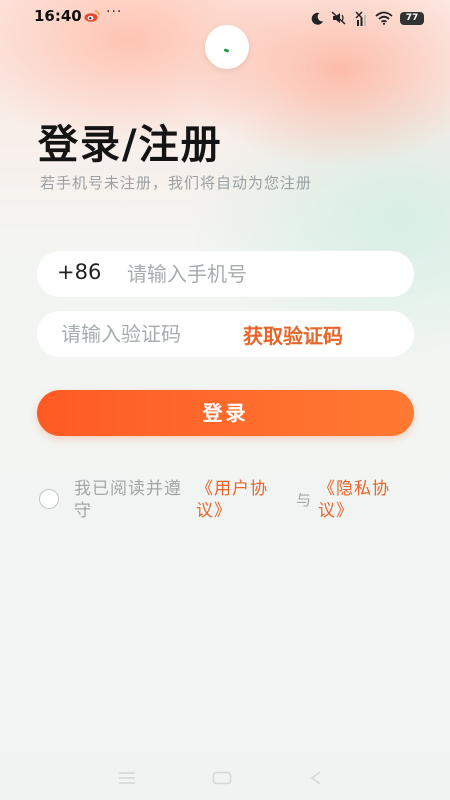 Image resolution: width=450 pixels, height=800 pixels. I want to click on app-logo, so click(227, 47).